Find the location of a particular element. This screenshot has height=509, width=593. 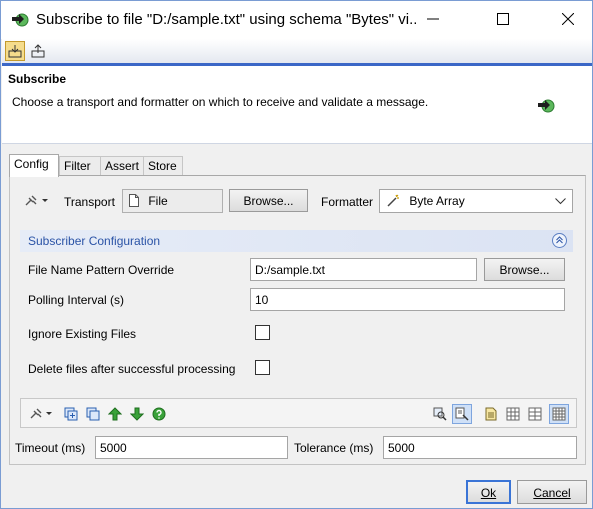

delete-after-label: Delete files after successful processing is located at coordinates (132, 369).